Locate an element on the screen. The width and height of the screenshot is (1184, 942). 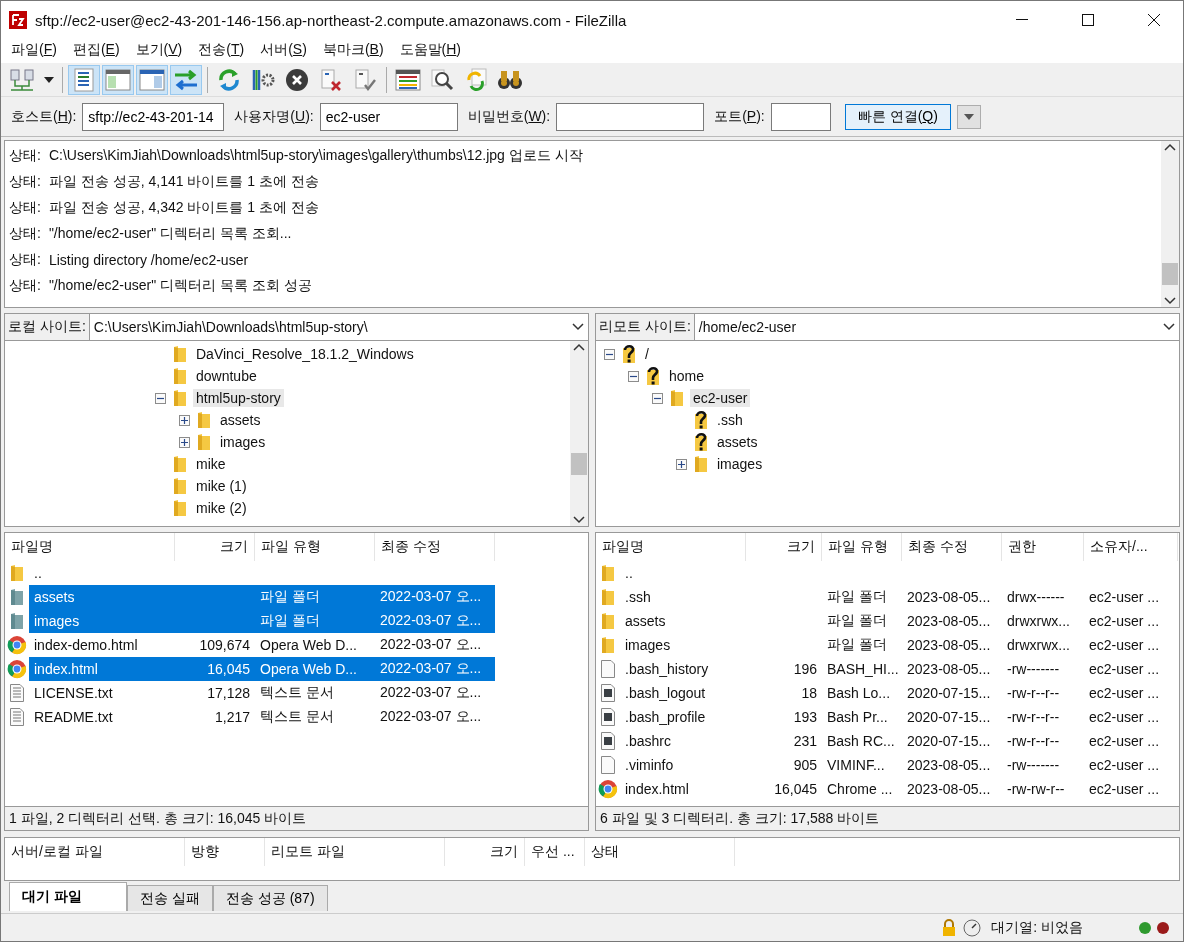
tree-item: downtube is located at coordinates (226, 376).